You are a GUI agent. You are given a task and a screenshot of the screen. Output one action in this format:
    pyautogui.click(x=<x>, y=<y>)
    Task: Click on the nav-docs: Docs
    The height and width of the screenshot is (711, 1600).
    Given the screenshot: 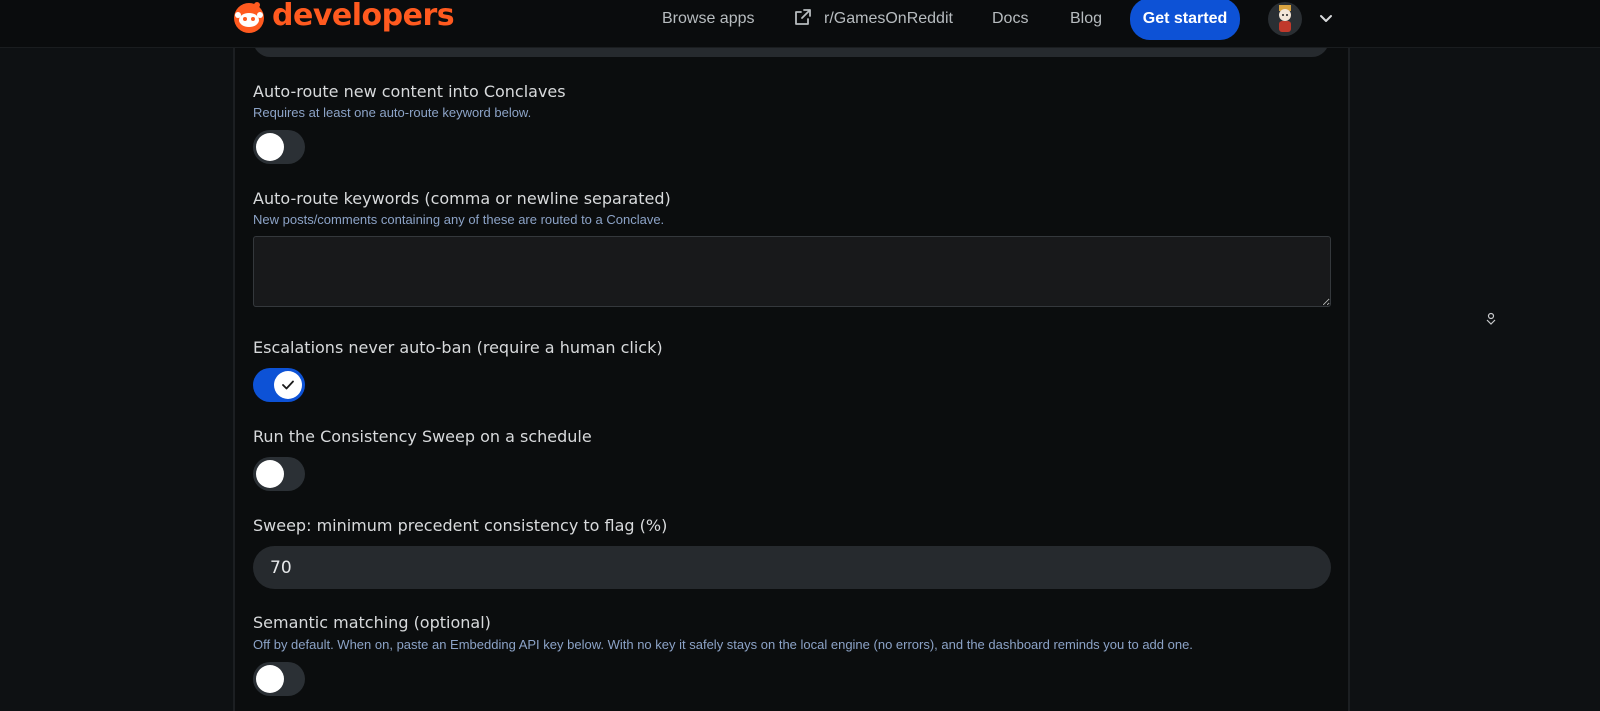 What is the action you would take?
    pyautogui.click(x=1010, y=19)
    